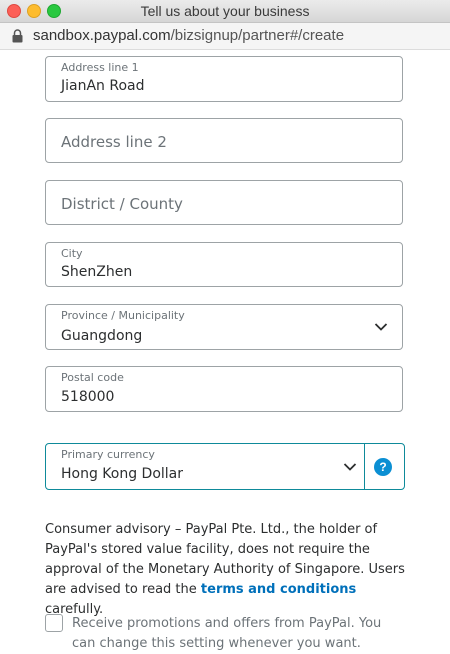 Image resolution: width=450 pixels, height=654 pixels. I want to click on district-county-placeholder: District / County, so click(122, 204).